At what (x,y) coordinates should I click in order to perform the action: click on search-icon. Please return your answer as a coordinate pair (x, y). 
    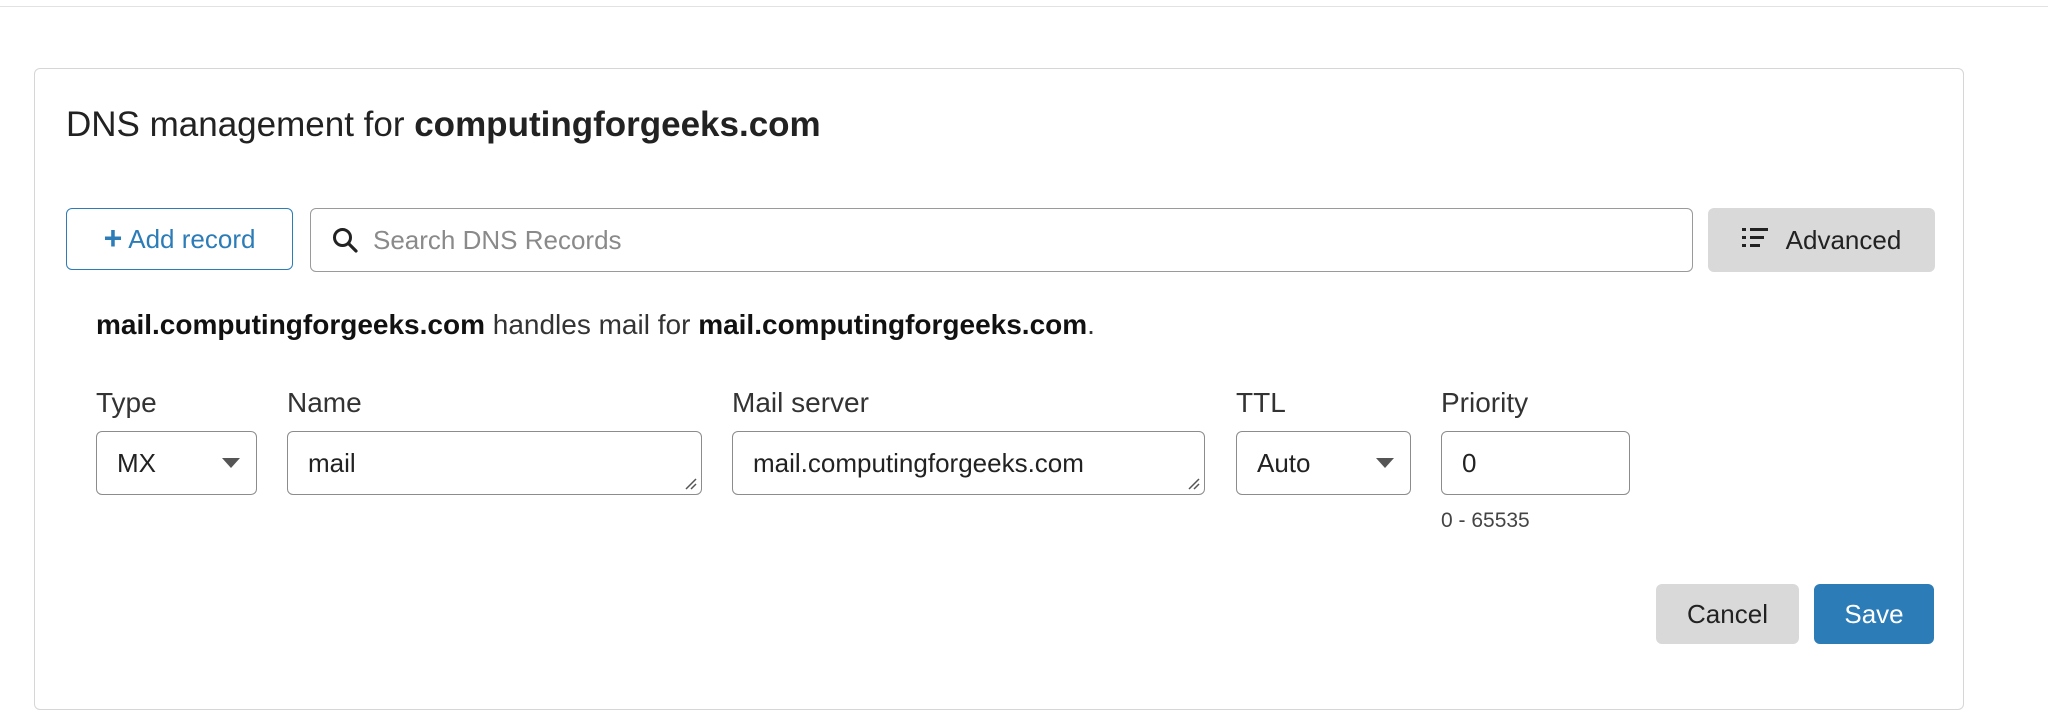
    Looking at the image, I should click on (345, 240).